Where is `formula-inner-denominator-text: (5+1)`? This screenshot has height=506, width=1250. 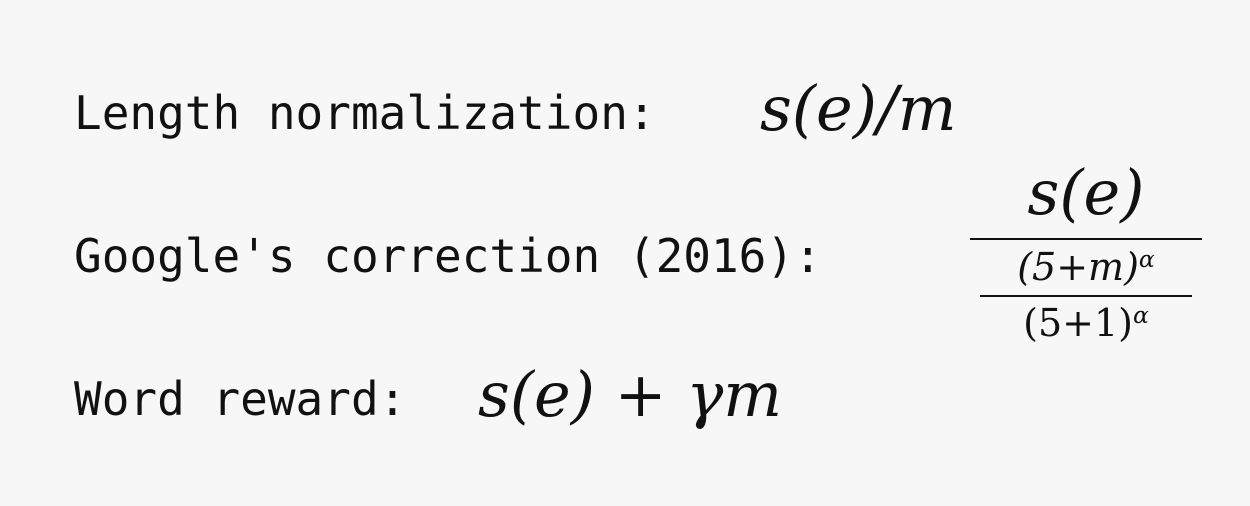 formula-inner-denominator-text: (5+1) is located at coordinates (1078, 323).